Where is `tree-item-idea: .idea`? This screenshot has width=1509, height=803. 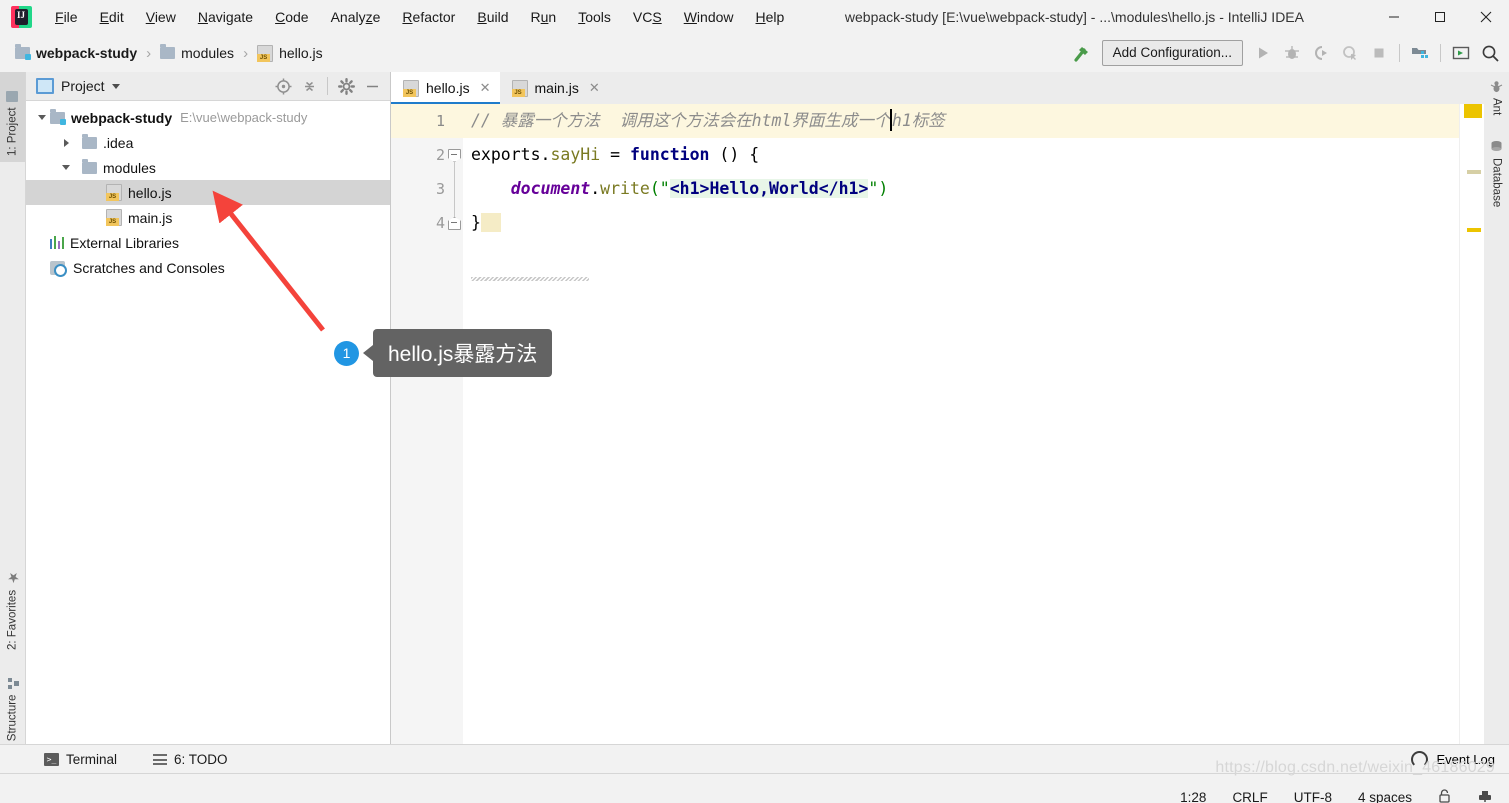 tree-item-idea: .idea is located at coordinates (208, 142).